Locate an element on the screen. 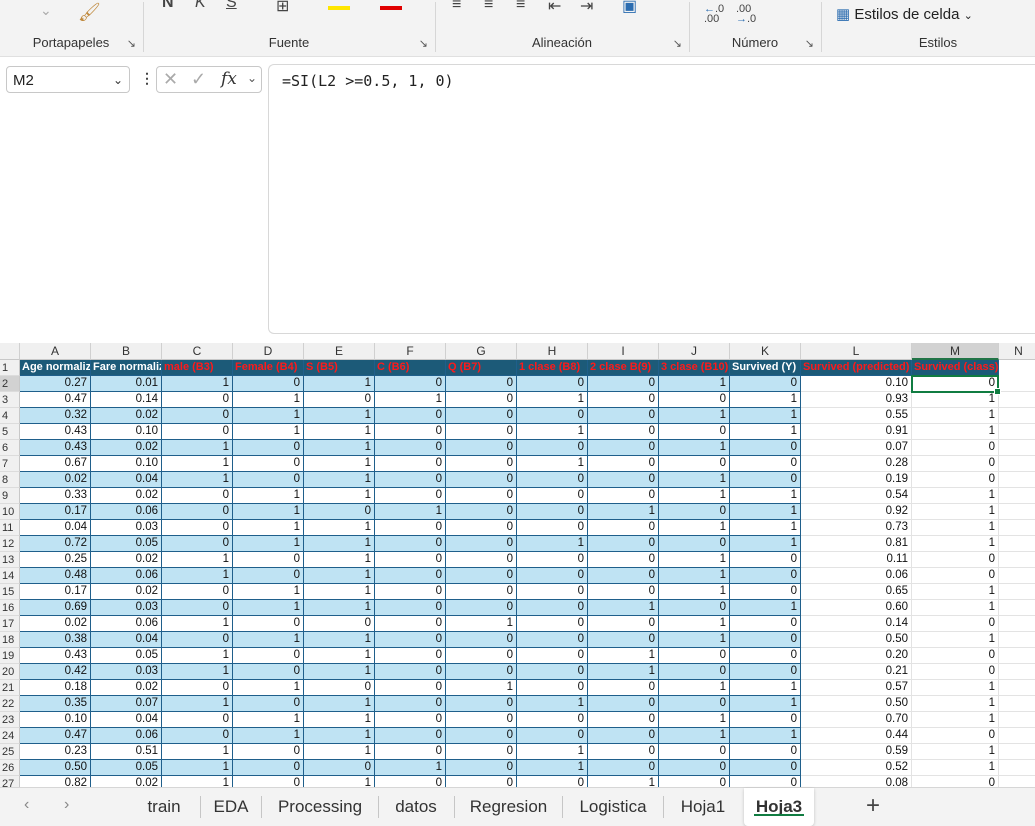 This screenshot has height=826, width=1035. row-header: 1 is located at coordinates (10, 368).